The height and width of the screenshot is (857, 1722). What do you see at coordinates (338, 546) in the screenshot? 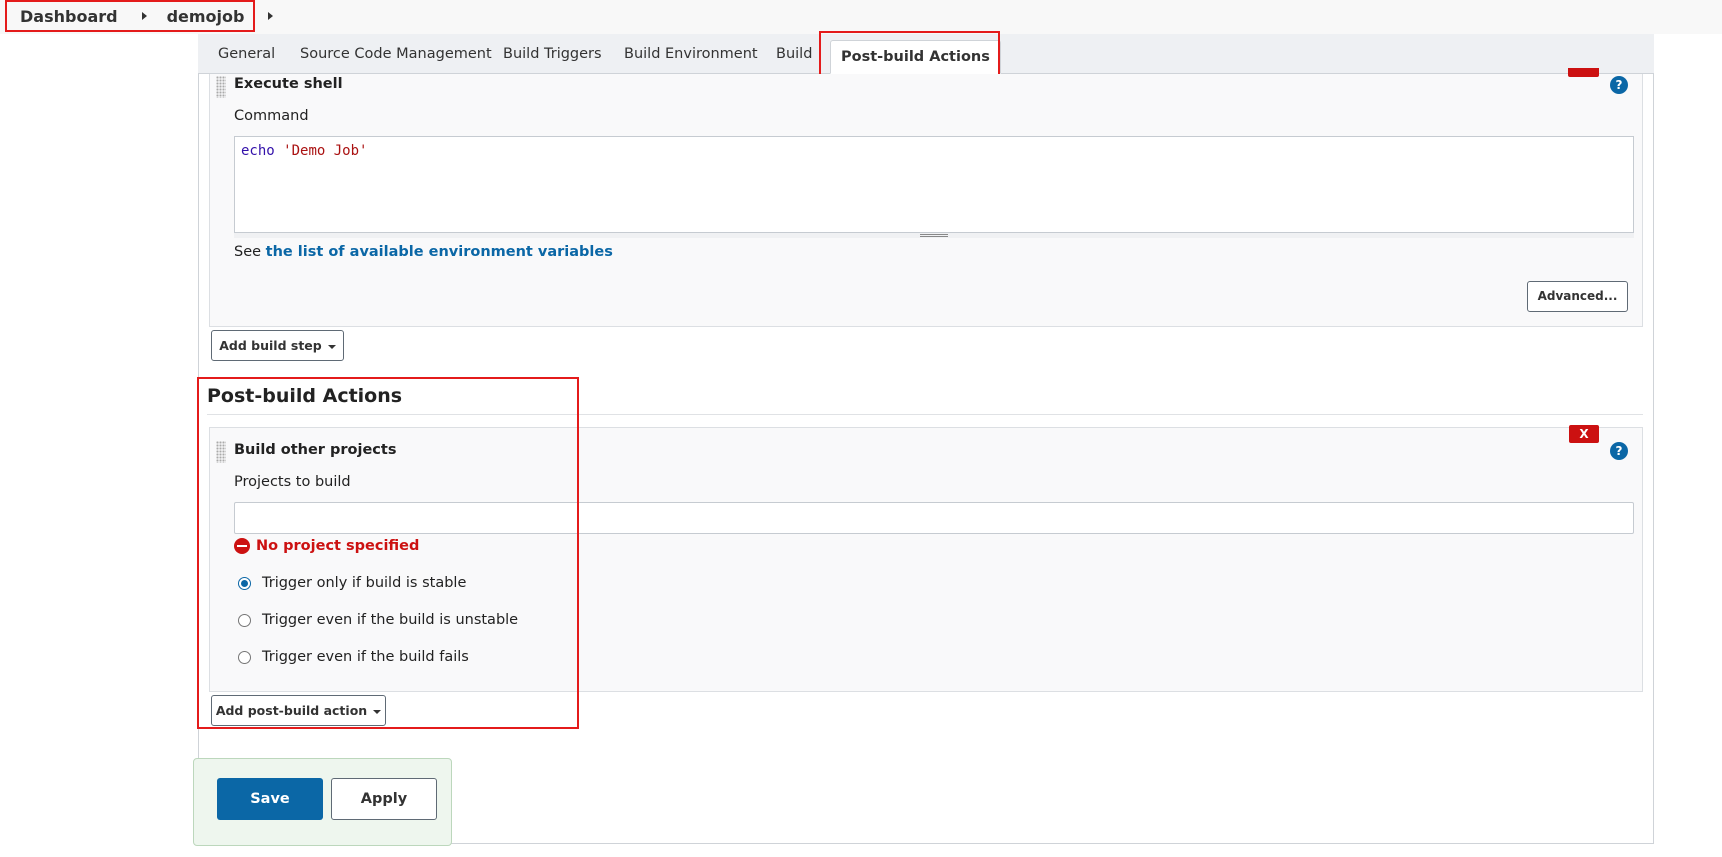
I see `error-text: No project specified` at bounding box center [338, 546].